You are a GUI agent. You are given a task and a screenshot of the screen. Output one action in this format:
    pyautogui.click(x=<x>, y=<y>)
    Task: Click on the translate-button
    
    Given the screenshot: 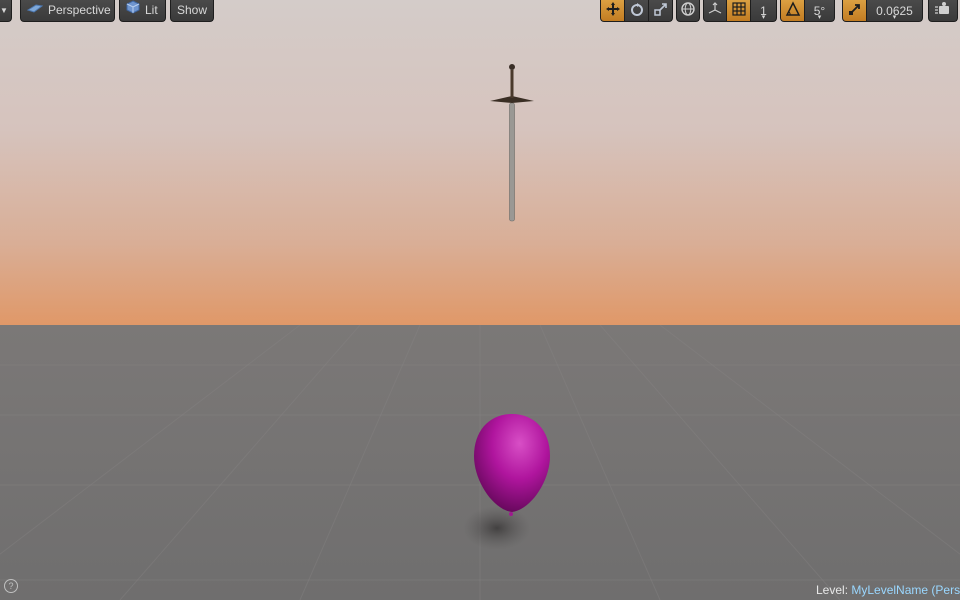 What is the action you would take?
    pyautogui.click(x=612, y=11)
    